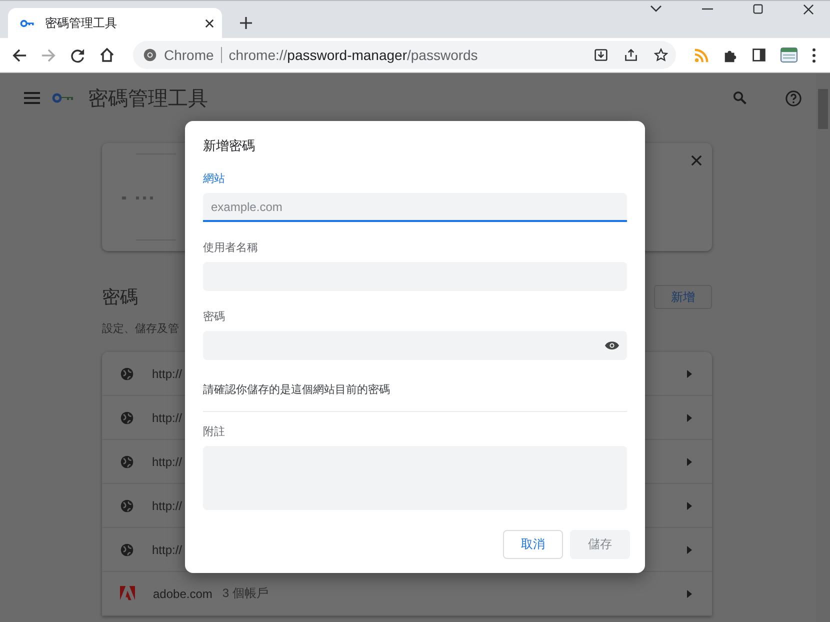 The width and height of the screenshot is (830, 622). What do you see at coordinates (415, 207) in the screenshot?
I see `input-field: example.com` at bounding box center [415, 207].